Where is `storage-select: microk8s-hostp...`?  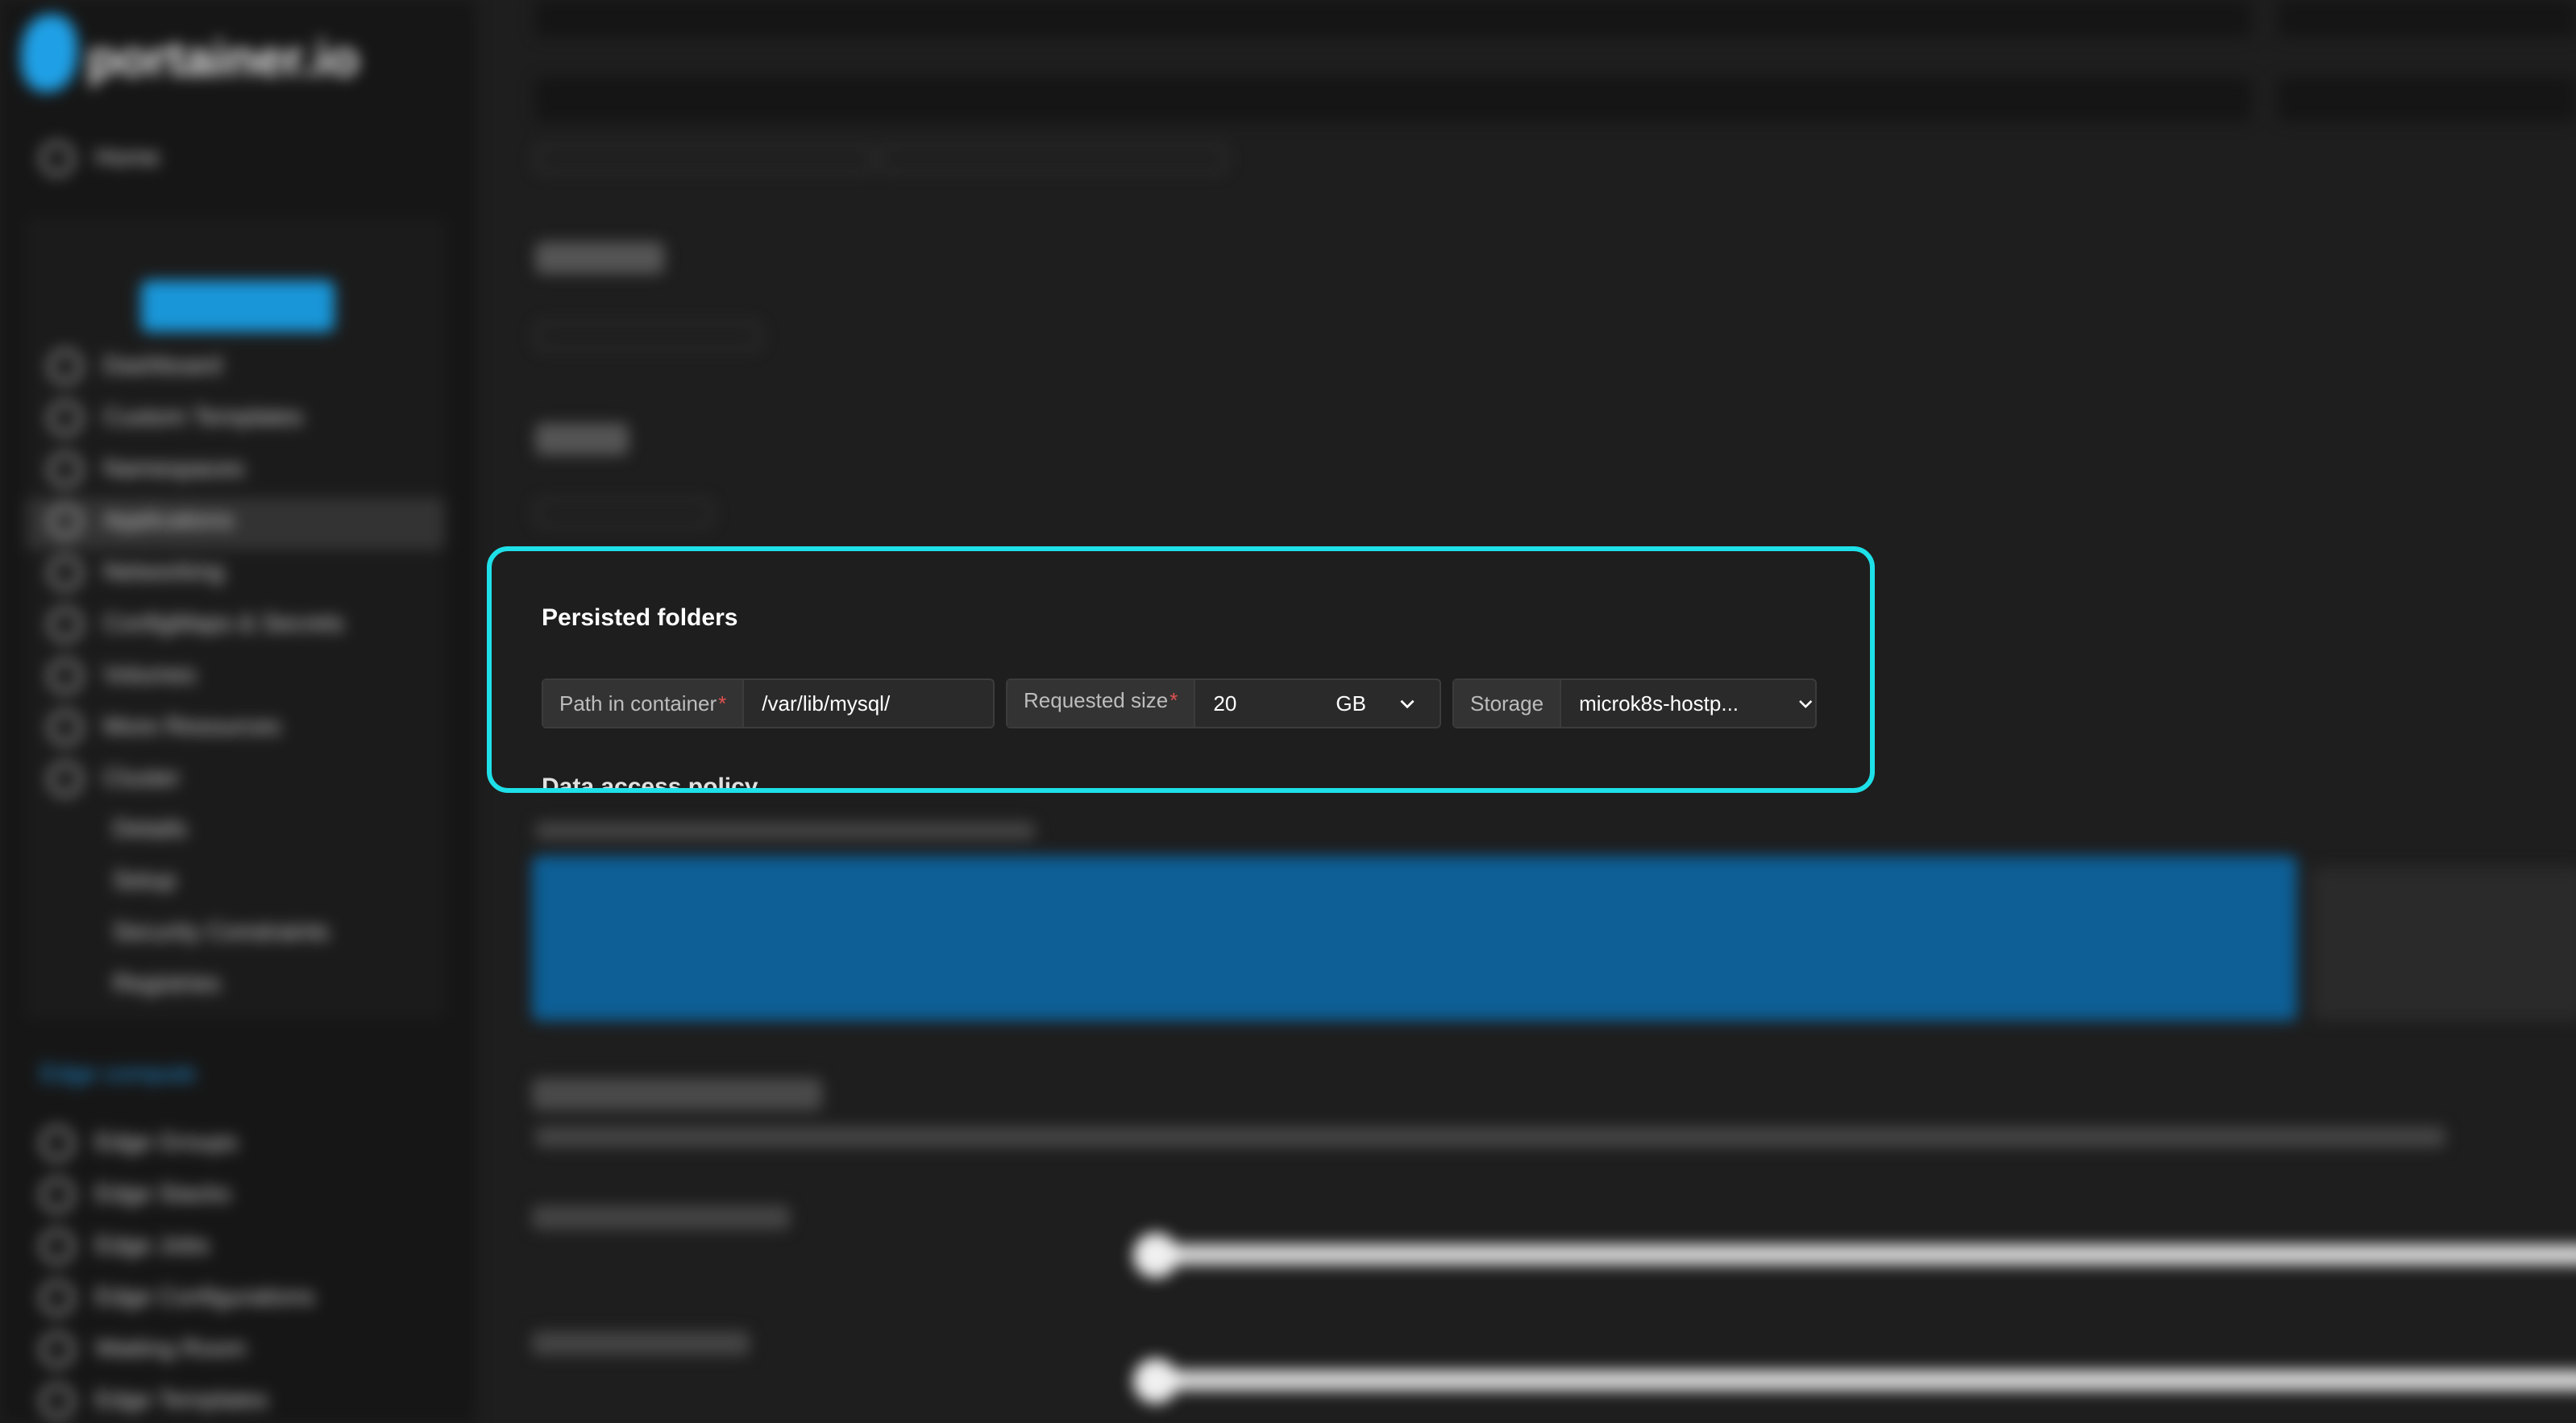 storage-select: microk8s-hostp... is located at coordinates (1676, 704).